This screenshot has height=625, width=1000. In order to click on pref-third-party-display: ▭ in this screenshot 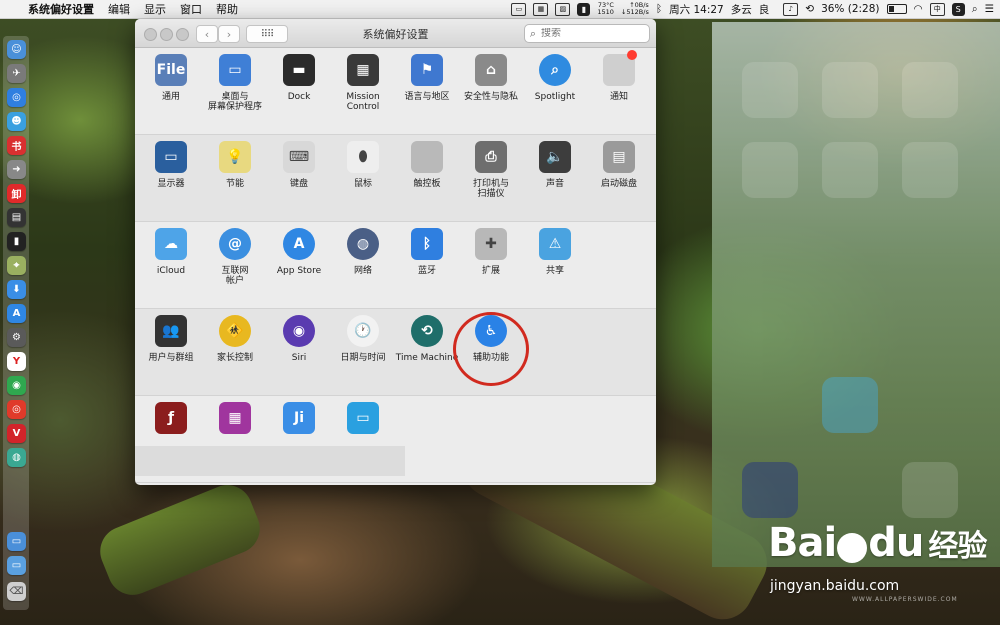, I will do `click(363, 421)`.